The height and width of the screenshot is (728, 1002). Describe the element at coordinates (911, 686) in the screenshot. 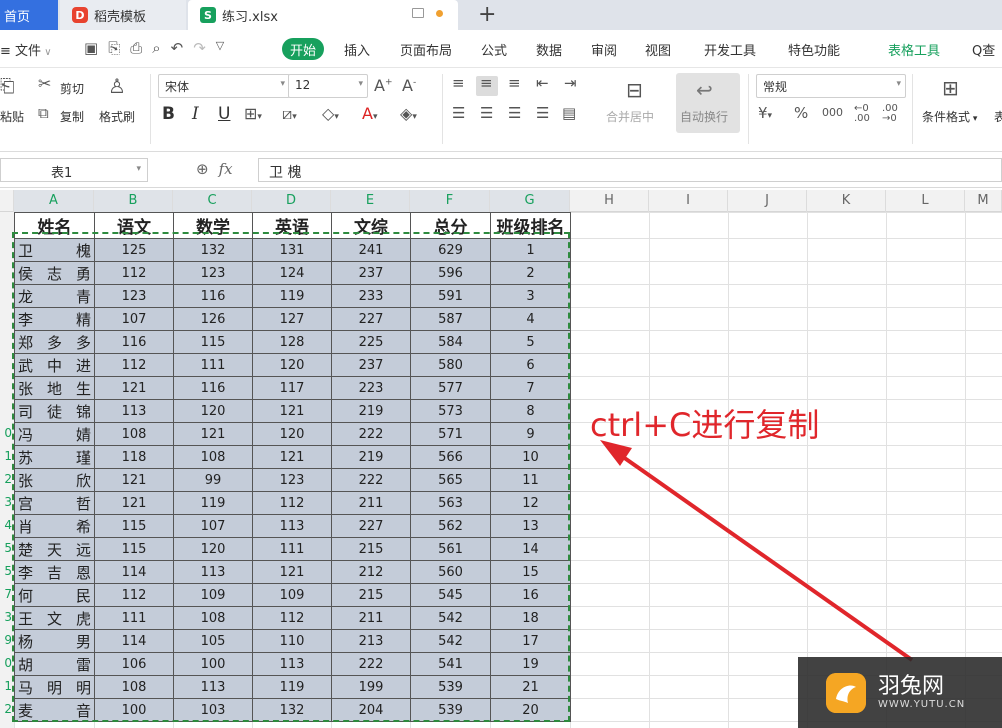

I see `watermark-name: 羽兔网` at that location.